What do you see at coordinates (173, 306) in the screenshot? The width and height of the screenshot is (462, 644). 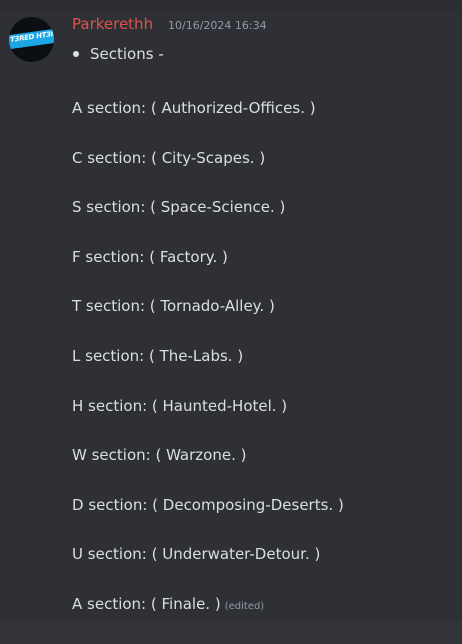 I see `section-line: T section: ( Tornado-Alley. )` at bounding box center [173, 306].